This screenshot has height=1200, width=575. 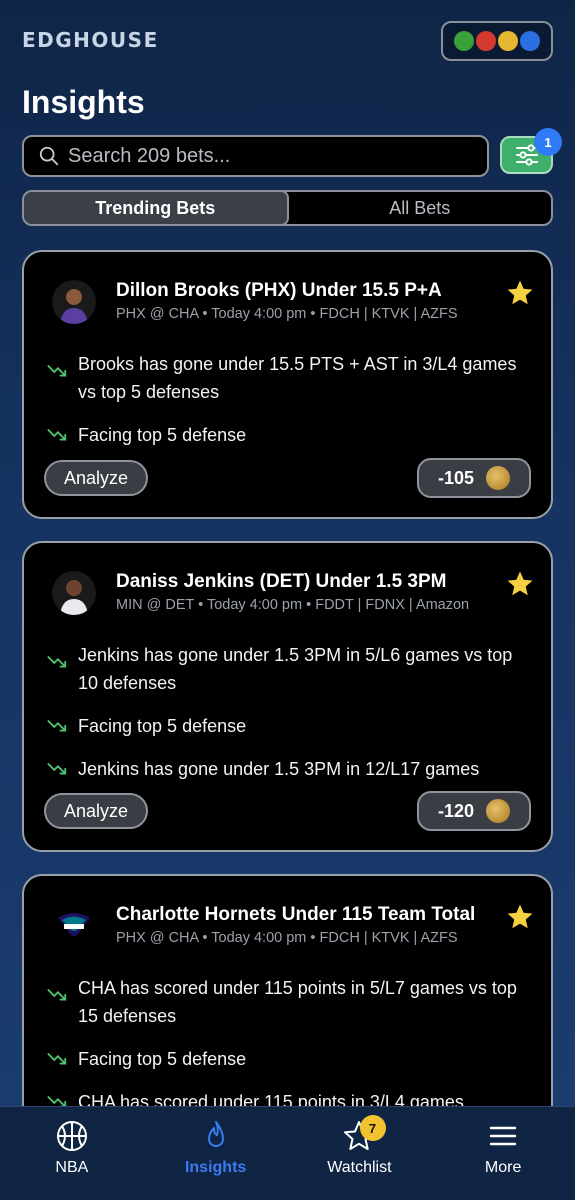 I want to click on tab-trending-bets: Trending Bets, so click(x=156, y=208).